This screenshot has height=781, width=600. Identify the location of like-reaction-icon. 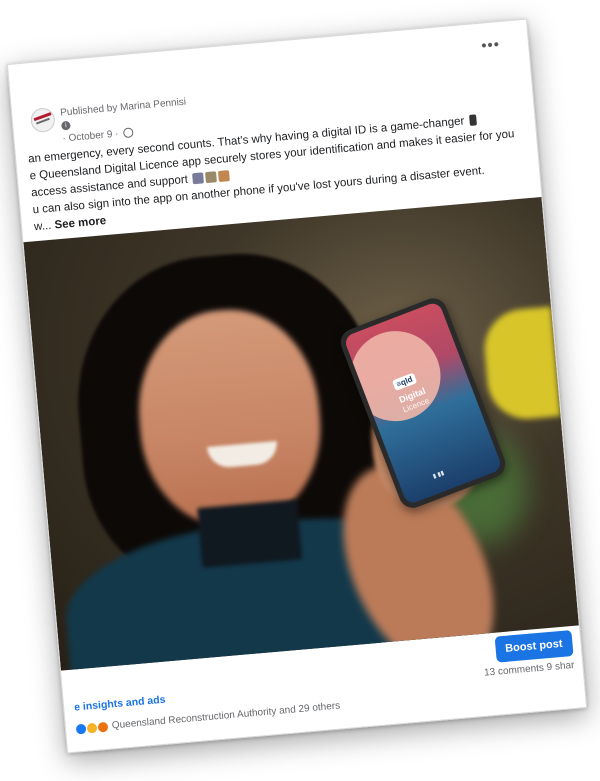
(81, 729).